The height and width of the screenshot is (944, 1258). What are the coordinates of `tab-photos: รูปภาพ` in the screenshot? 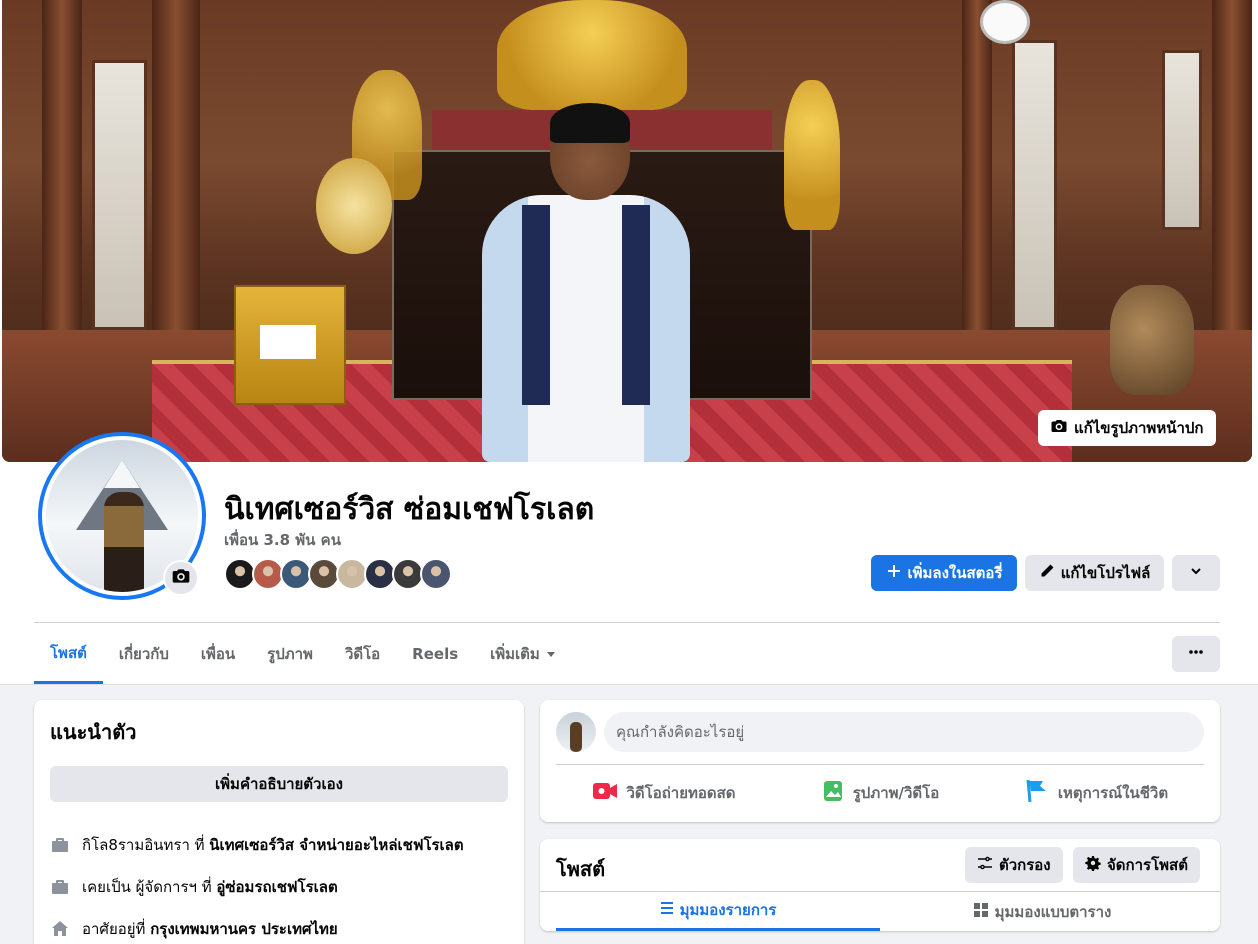 It's located at (290, 654).